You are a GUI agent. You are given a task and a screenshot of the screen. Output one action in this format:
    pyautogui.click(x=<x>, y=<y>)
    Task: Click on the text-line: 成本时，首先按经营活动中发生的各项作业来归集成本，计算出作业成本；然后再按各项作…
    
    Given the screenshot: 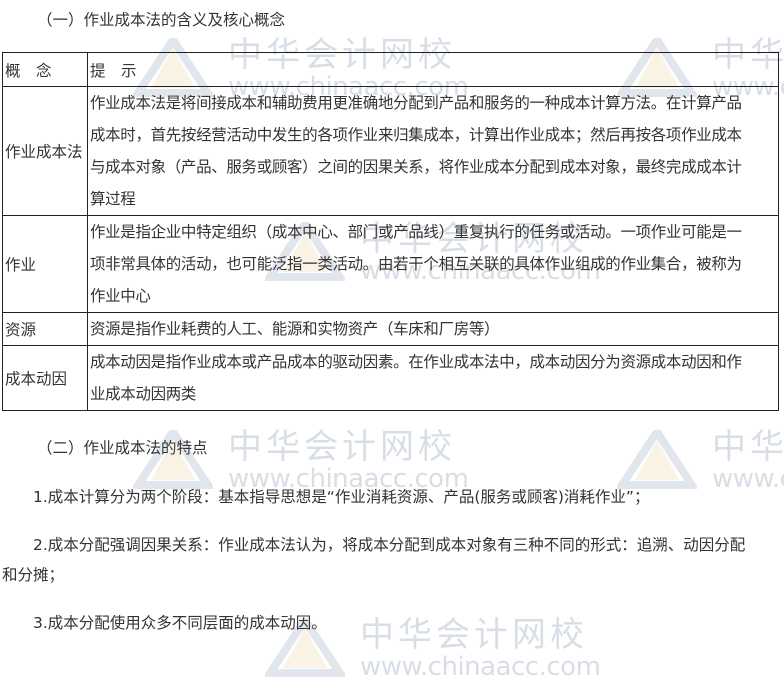 What is the action you would take?
    pyautogui.click(x=416, y=135)
    